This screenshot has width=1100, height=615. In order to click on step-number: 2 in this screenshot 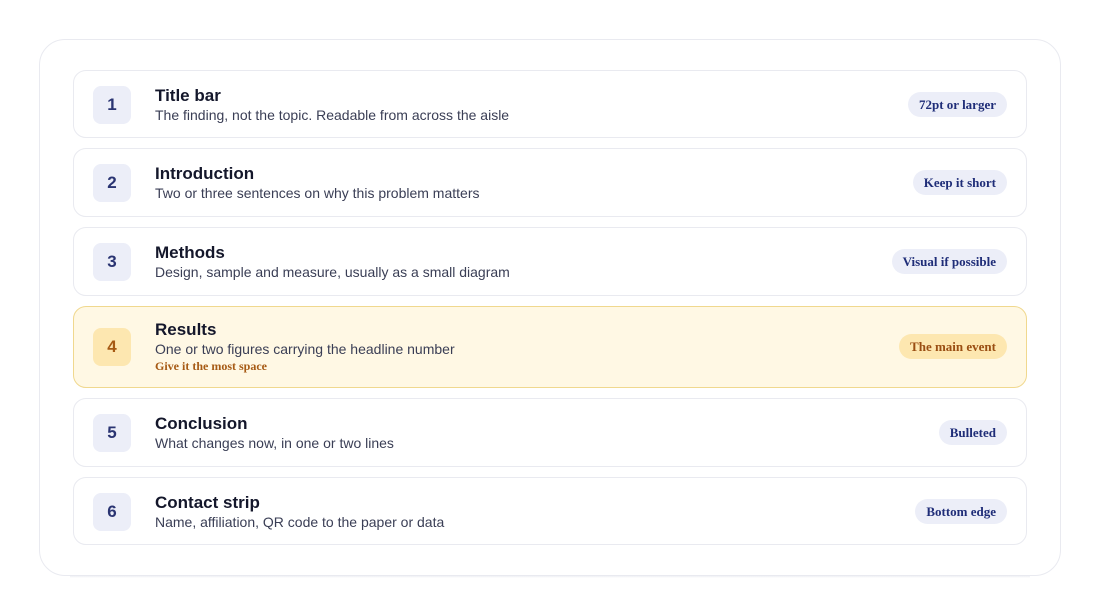, I will do `click(112, 183)`.